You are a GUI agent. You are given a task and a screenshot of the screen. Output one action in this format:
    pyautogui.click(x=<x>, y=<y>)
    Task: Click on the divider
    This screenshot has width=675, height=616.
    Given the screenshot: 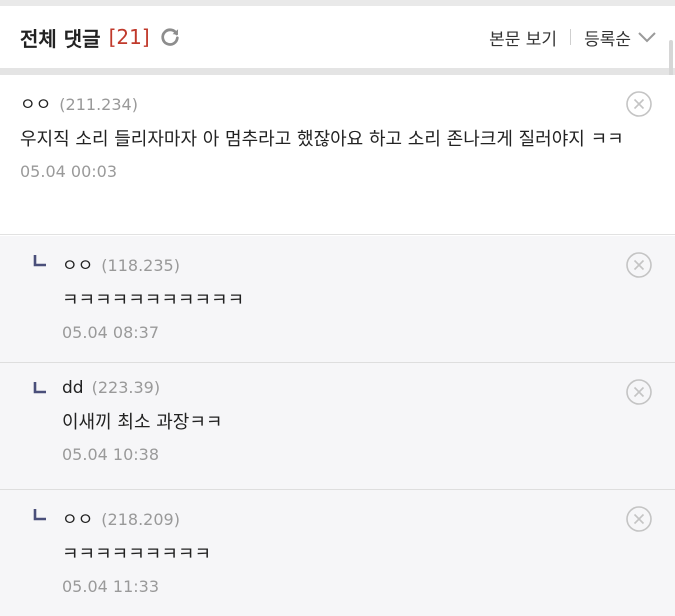 What is the action you would take?
    pyautogui.click(x=571, y=37)
    